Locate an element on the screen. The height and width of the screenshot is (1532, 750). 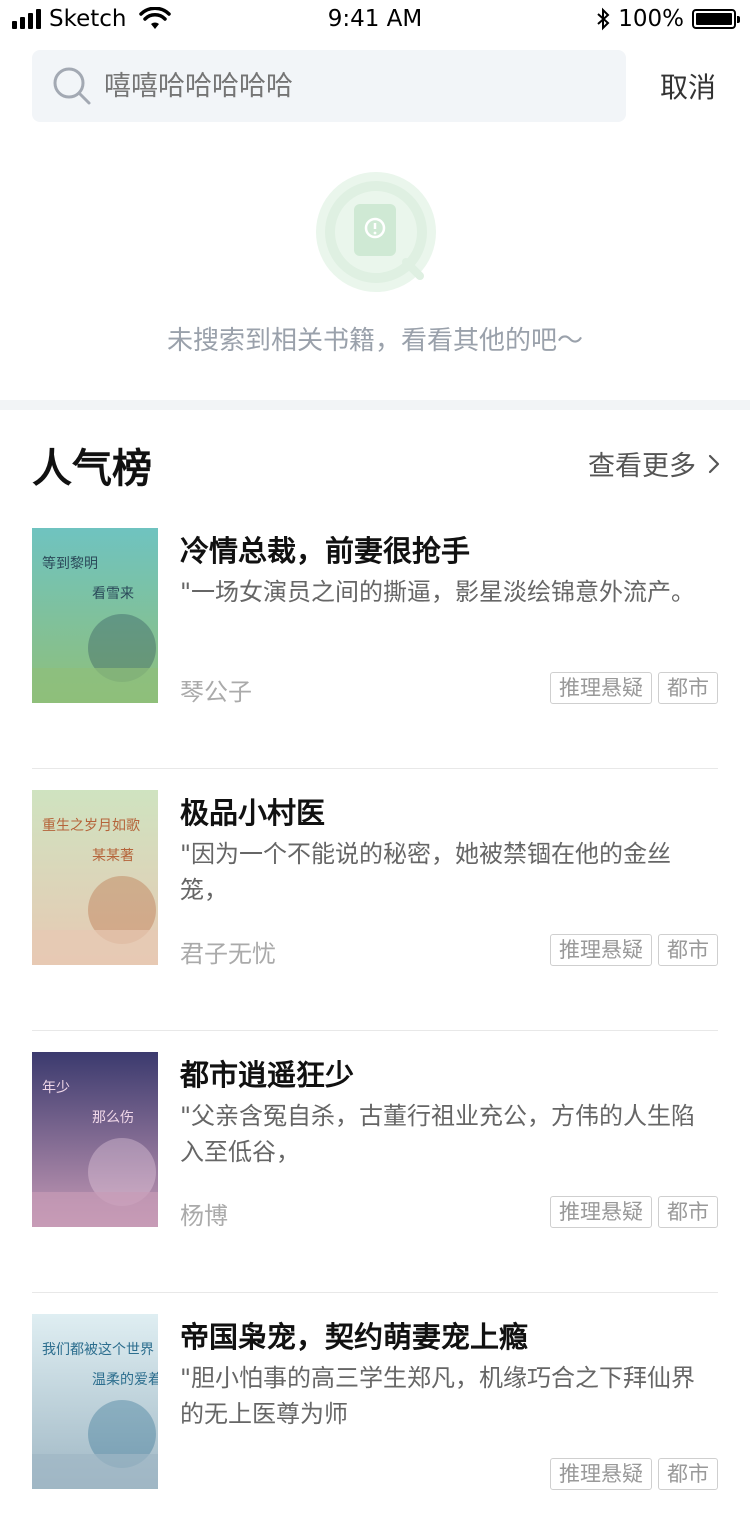
bluetooth-icon is located at coordinates (603, 19).